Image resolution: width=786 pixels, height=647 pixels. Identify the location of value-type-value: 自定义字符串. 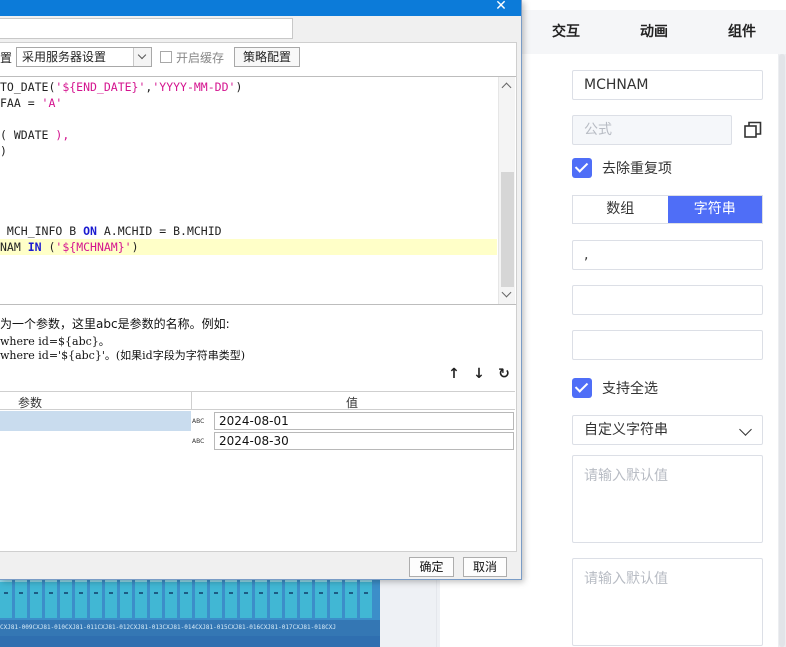
(626, 430).